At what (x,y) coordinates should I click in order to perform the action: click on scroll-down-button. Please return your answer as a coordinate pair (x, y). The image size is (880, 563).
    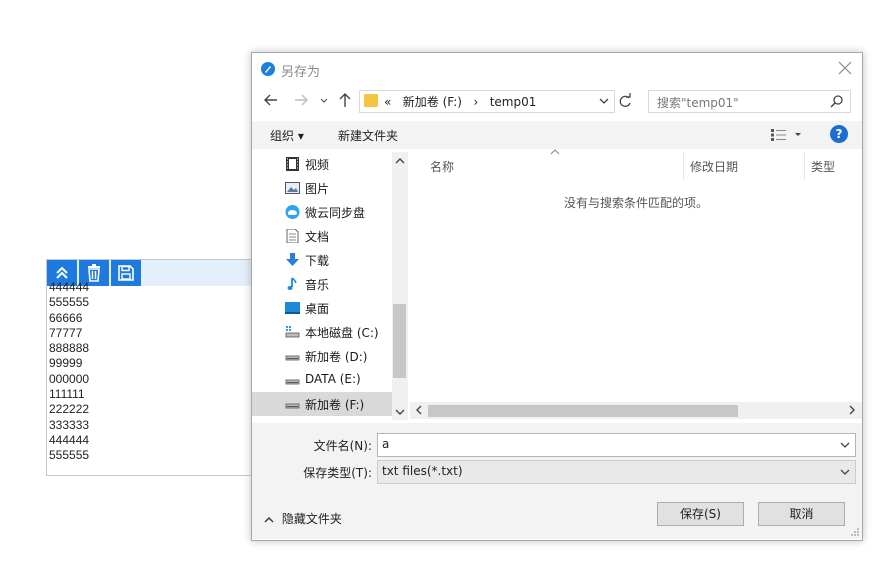
    Looking at the image, I should click on (400, 412).